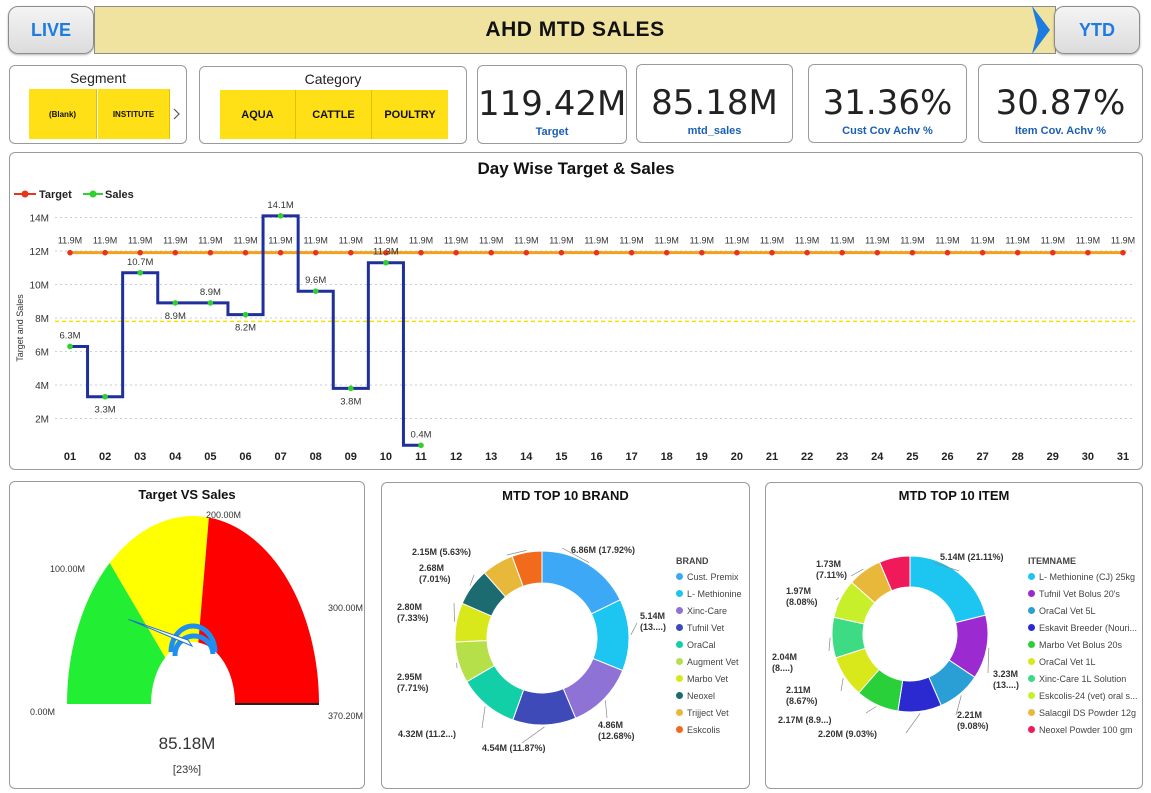 Image resolution: width=1151 pixels, height=793 pixels. Describe the element at coordinates (1006, 685) in the screenshot. I see `donut-data-label: (13....)` at that location.